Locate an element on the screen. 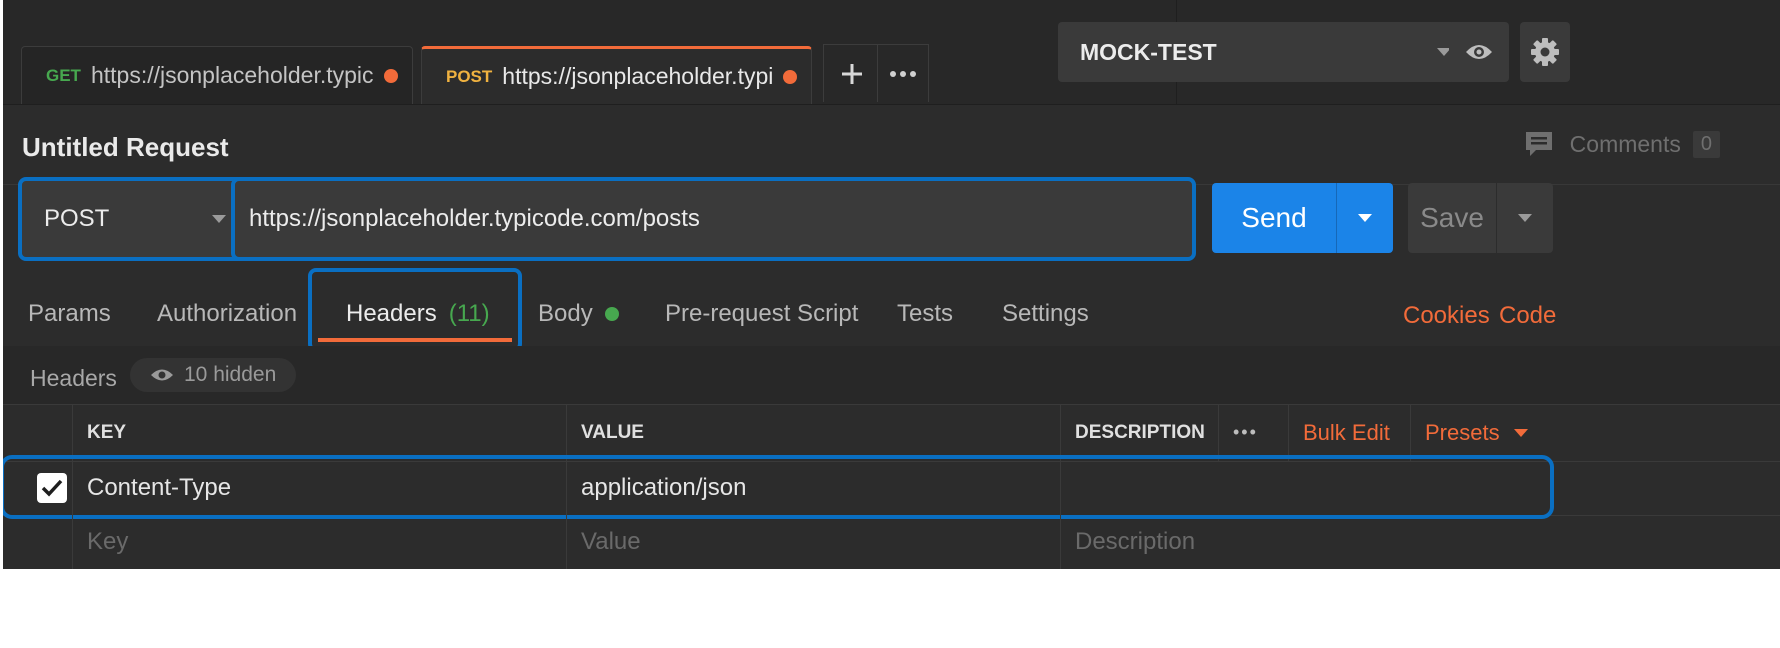 Image resolution: width=1780 pixels, height=648 pixels. comments-button: Comments 0 is located at coordinates (1622, 144).